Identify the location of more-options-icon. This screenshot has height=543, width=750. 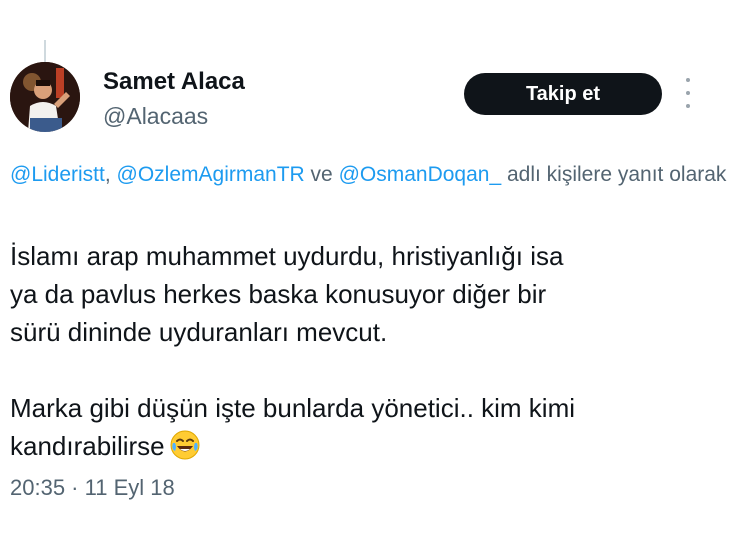
(688, 93).